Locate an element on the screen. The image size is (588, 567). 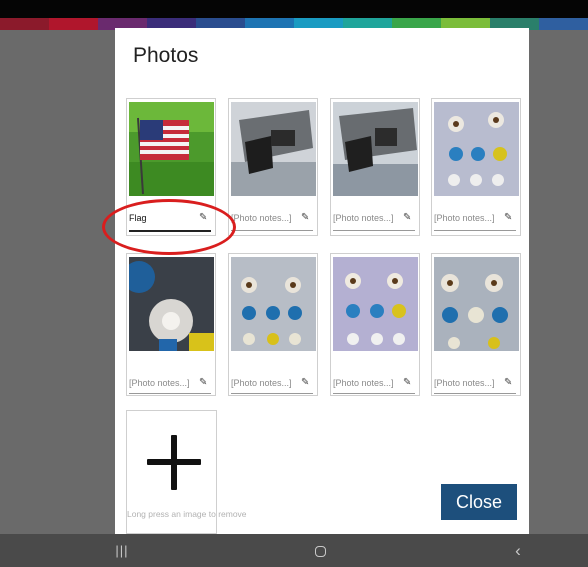
plus-icon-bar is located at coordinates (174, 462).